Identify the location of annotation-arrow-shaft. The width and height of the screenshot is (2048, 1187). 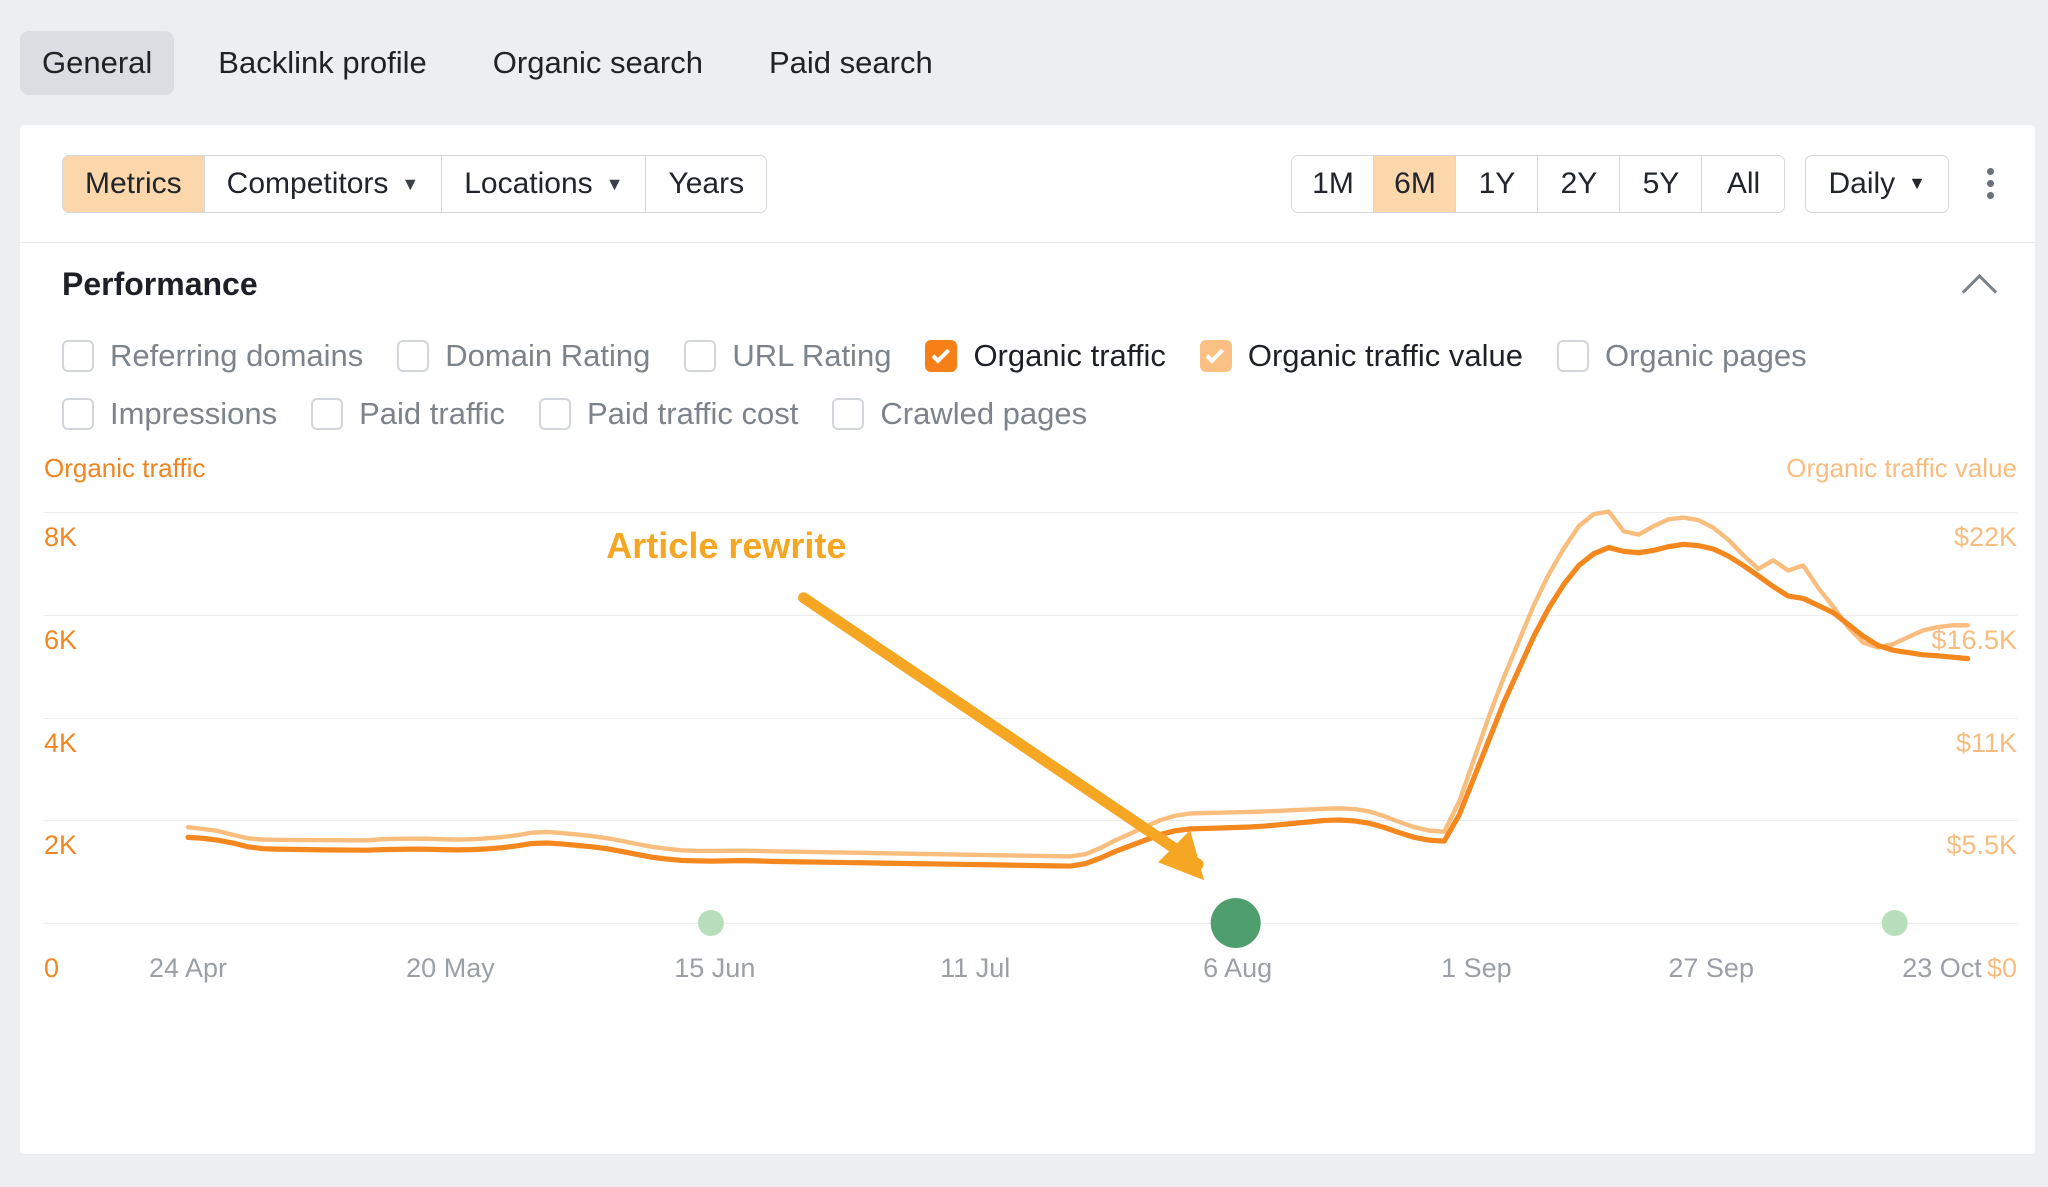
(1001, 731).